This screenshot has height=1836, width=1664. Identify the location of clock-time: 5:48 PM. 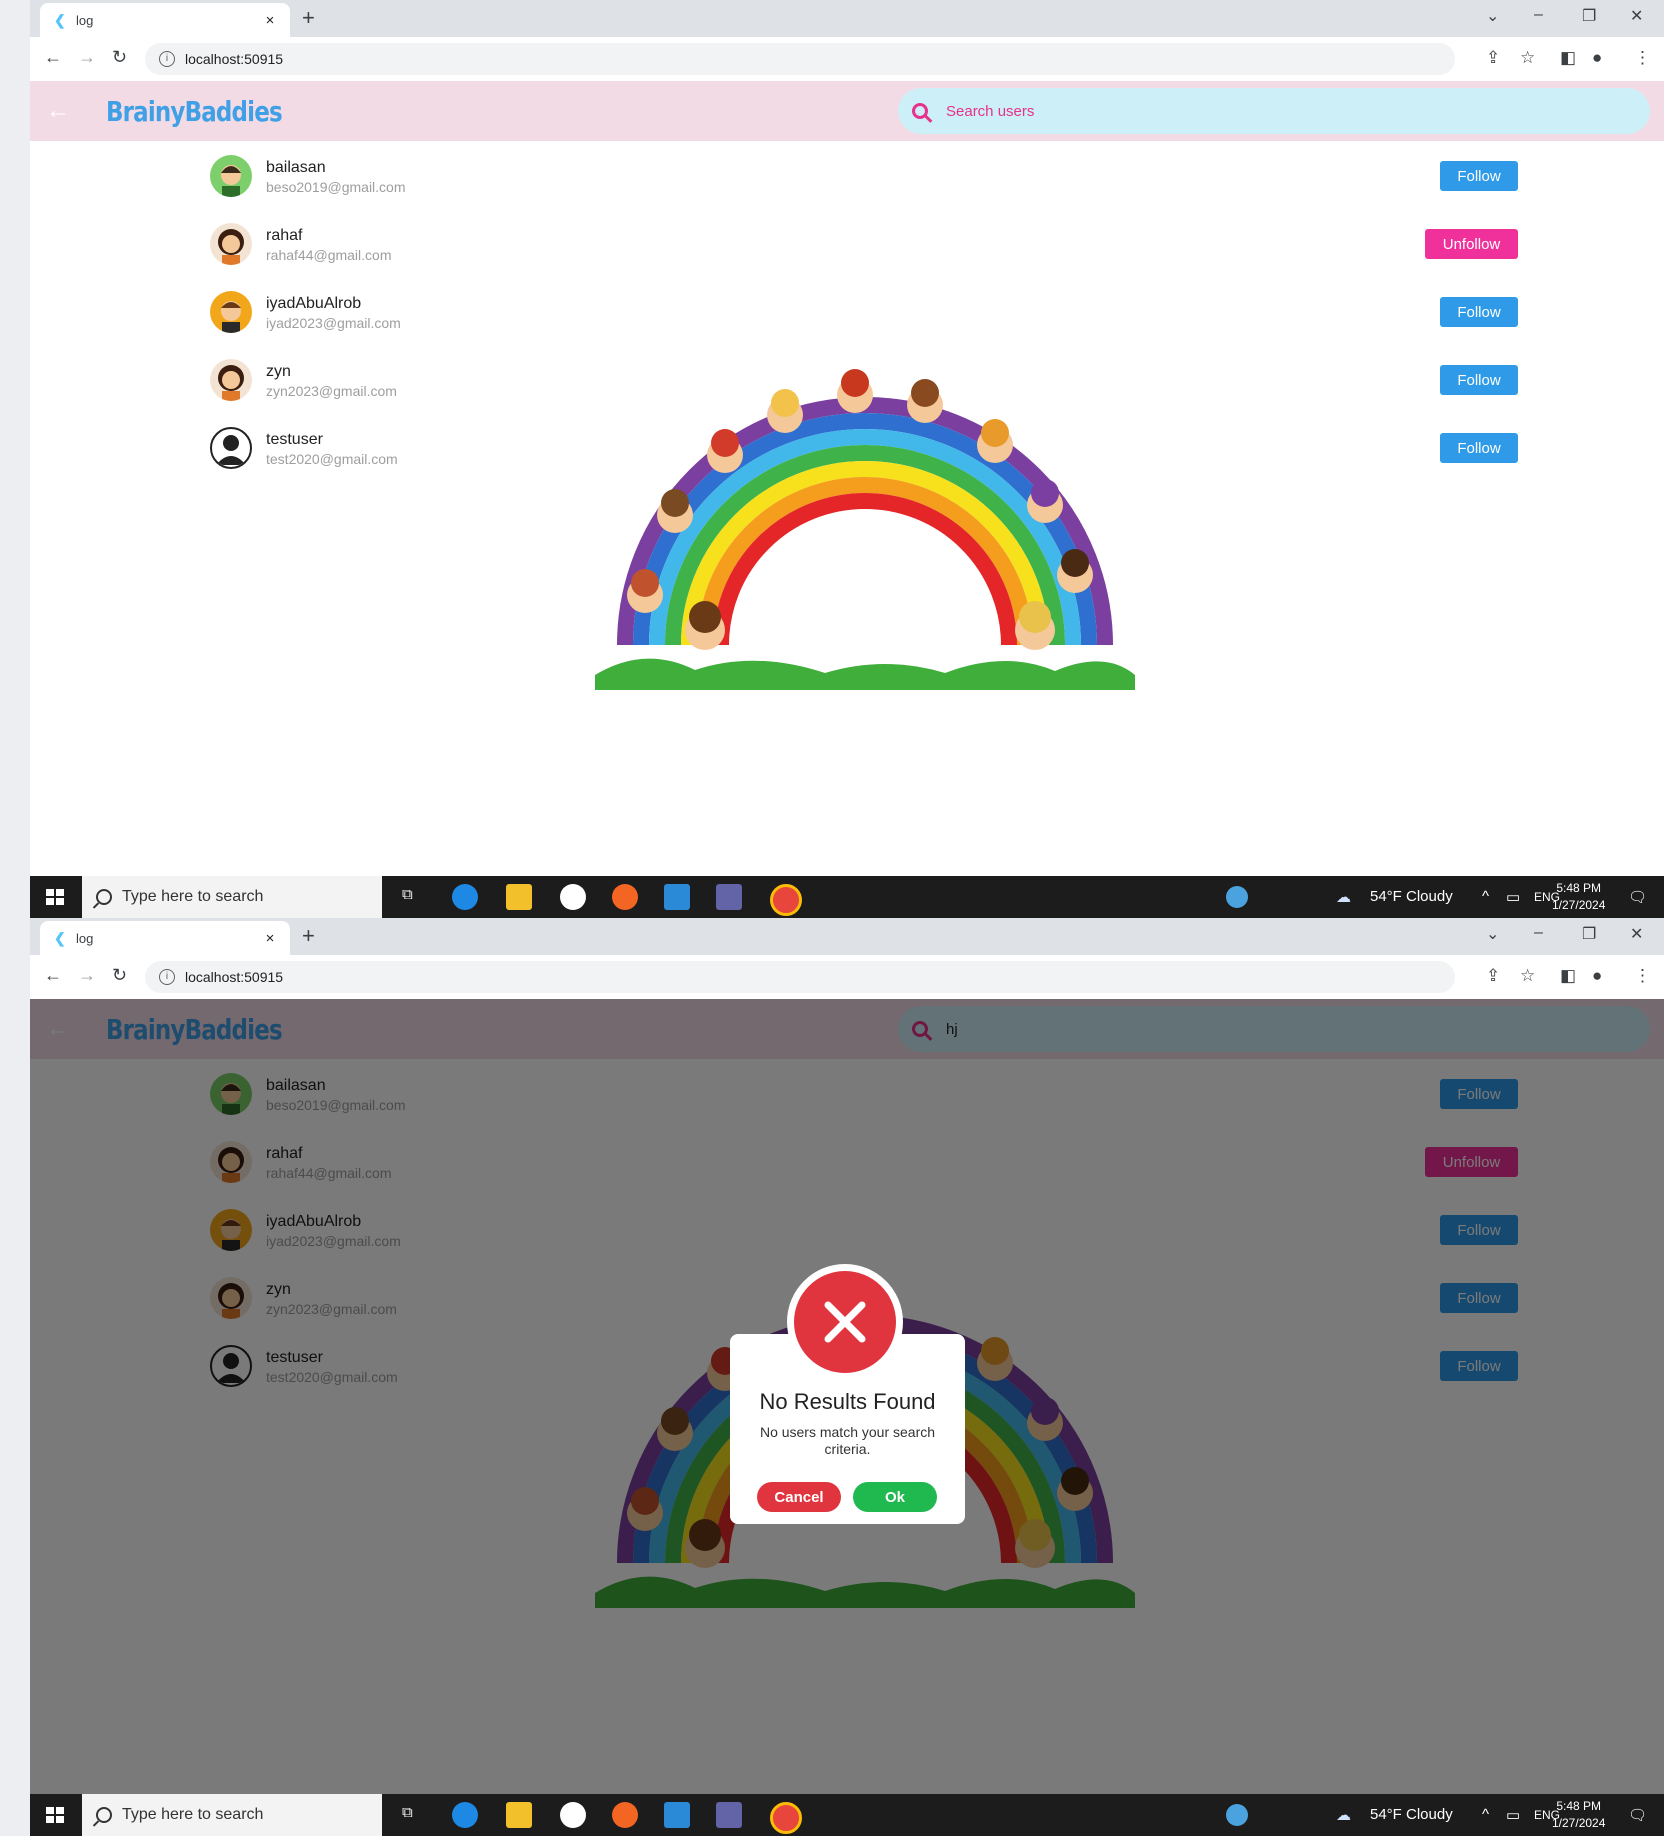
(1579, 888).